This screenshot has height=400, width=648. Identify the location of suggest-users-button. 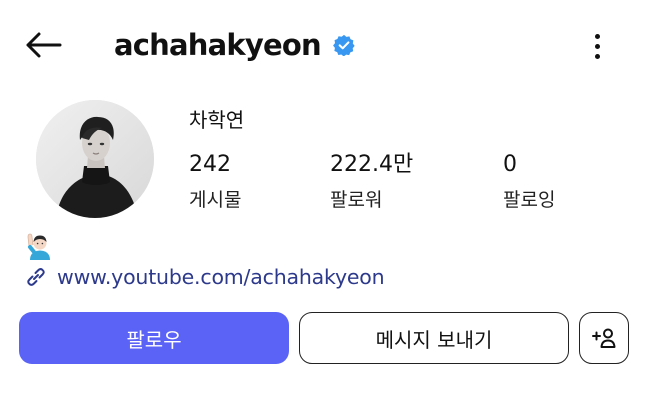
(604, 338).